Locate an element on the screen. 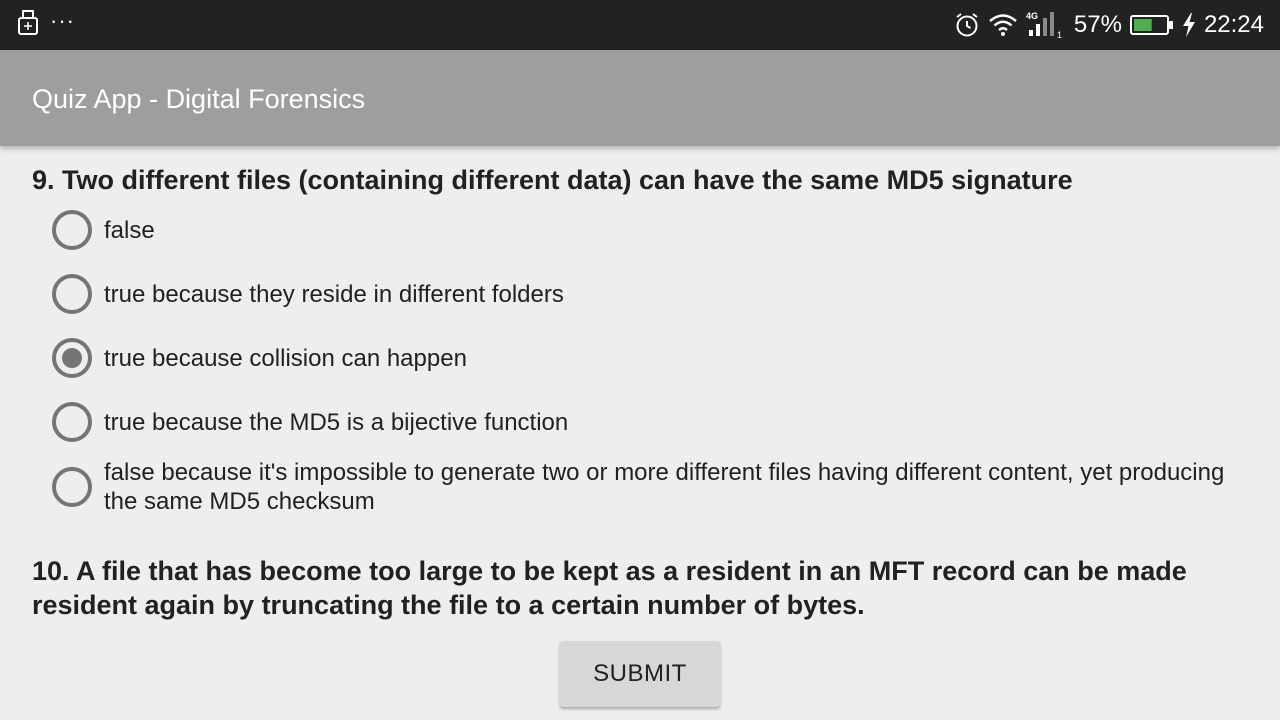  clock: 22:24 is located at coordinates (1233, 24).